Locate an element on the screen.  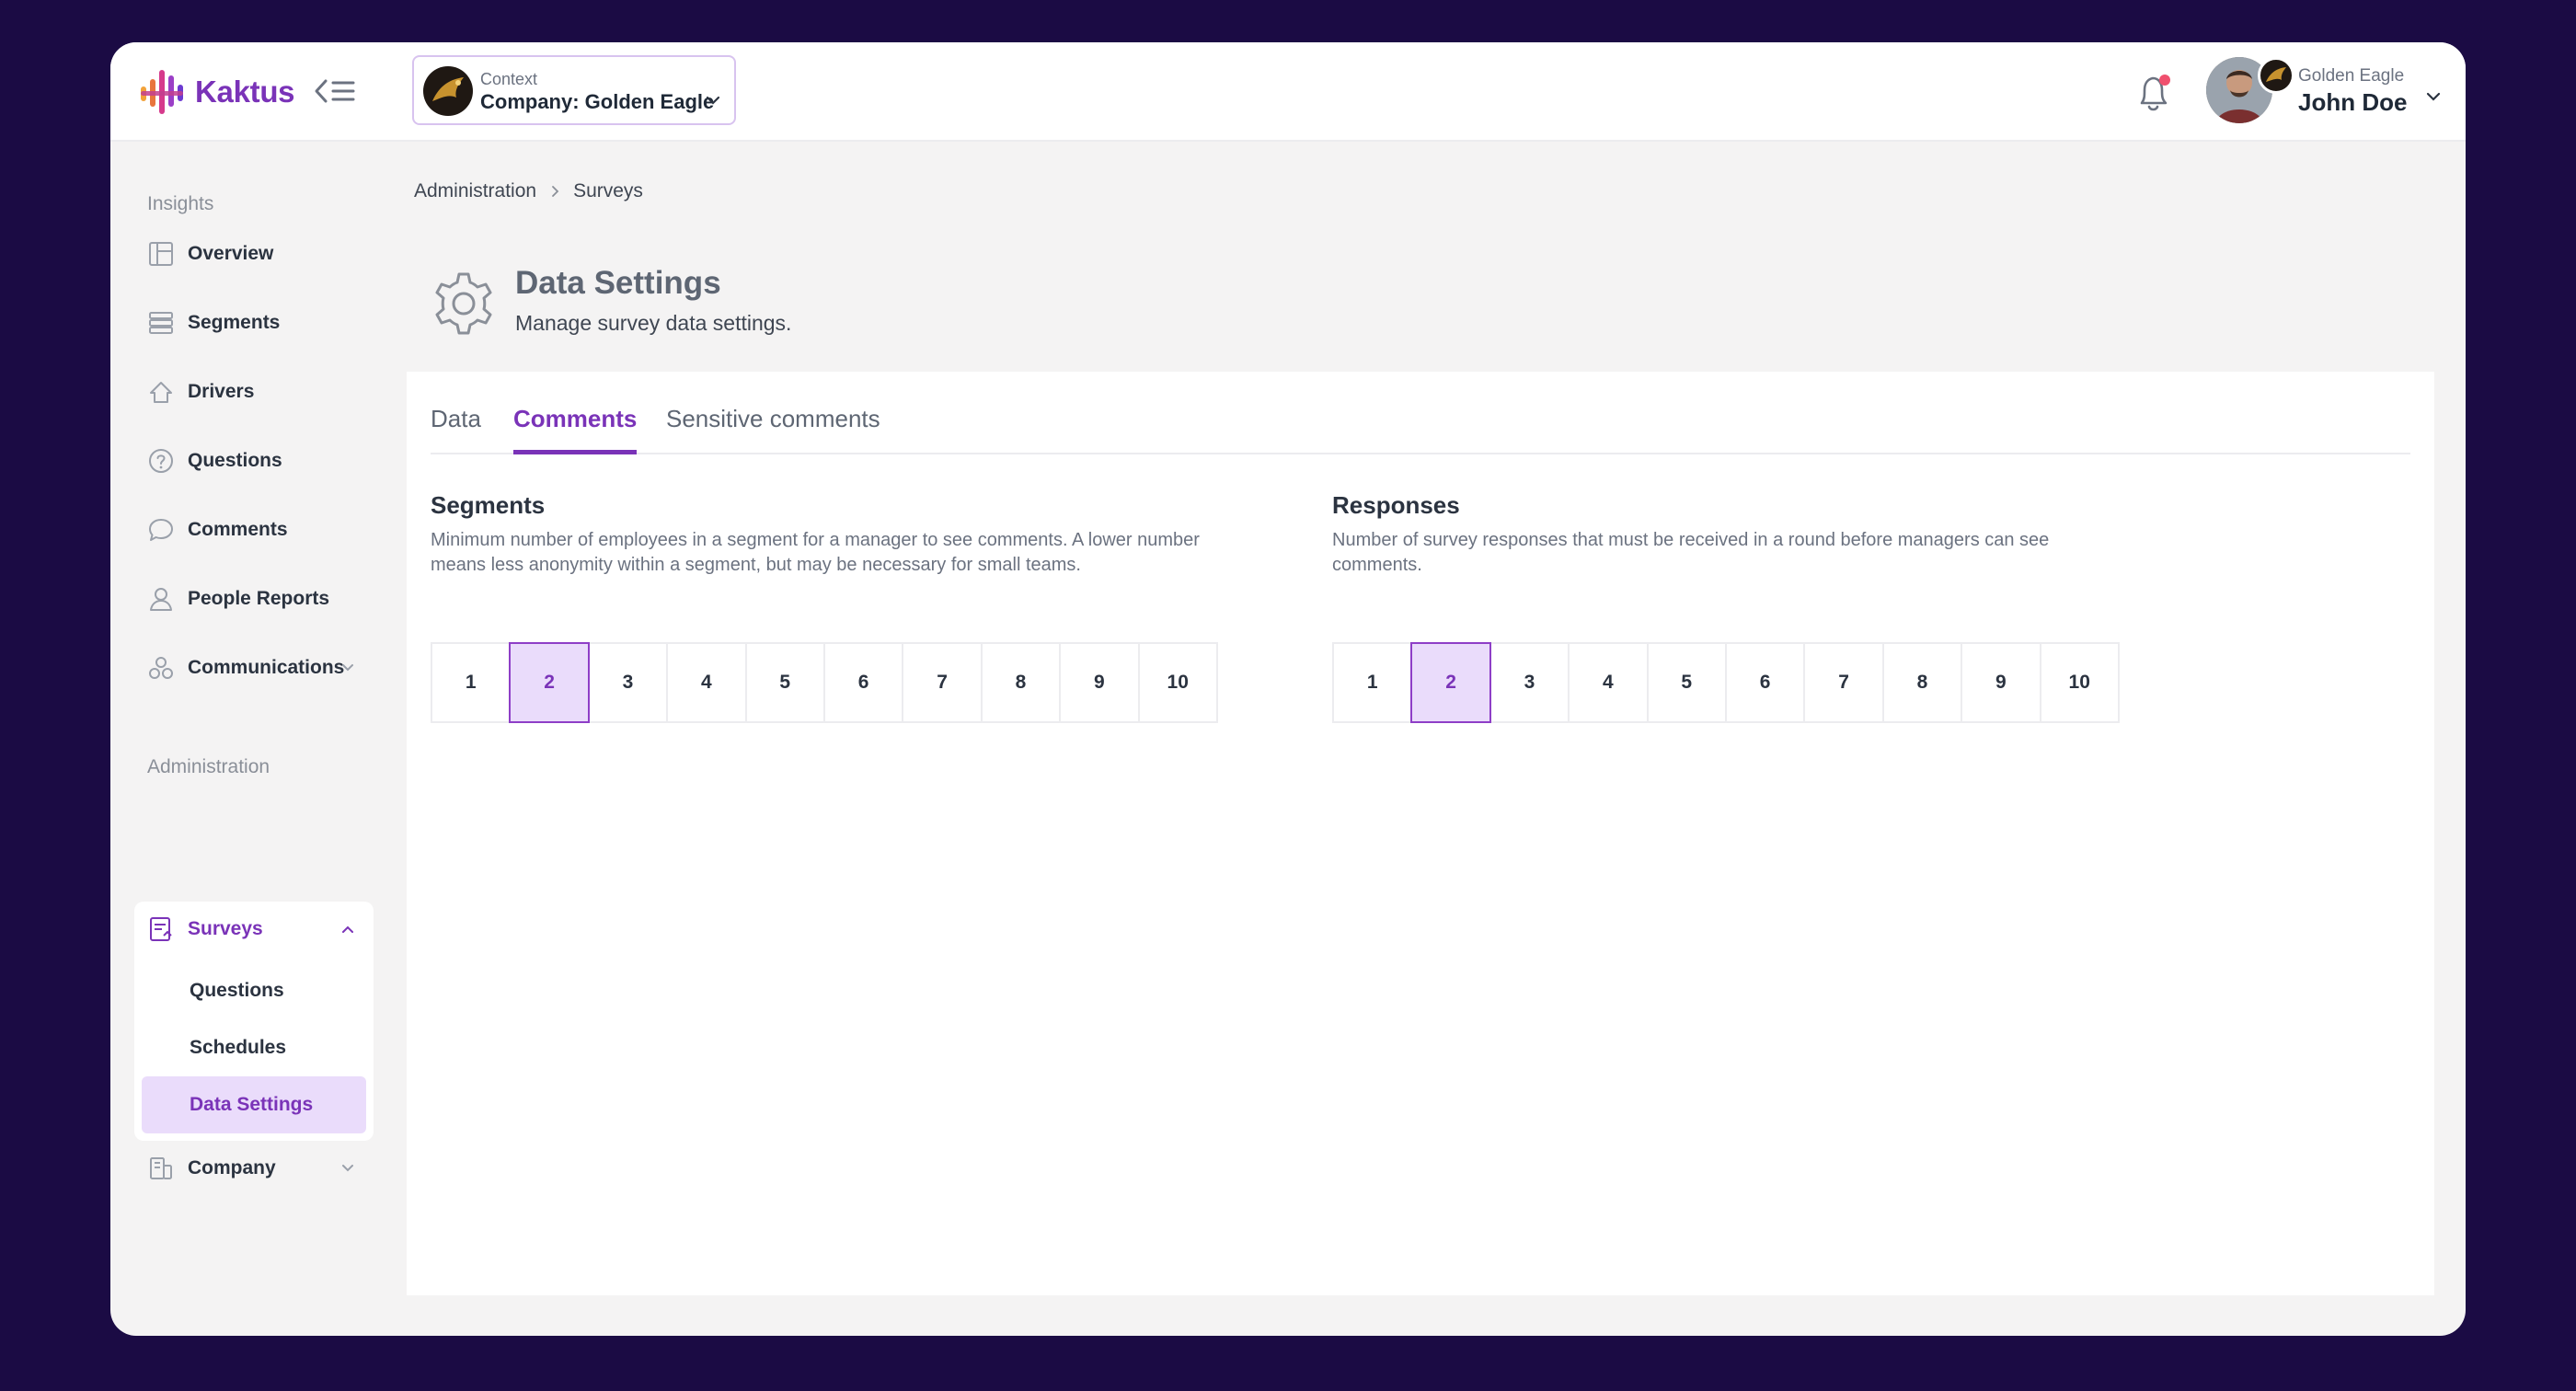
sidebar-item-label: Surveys is located at coordinates (225, 928).